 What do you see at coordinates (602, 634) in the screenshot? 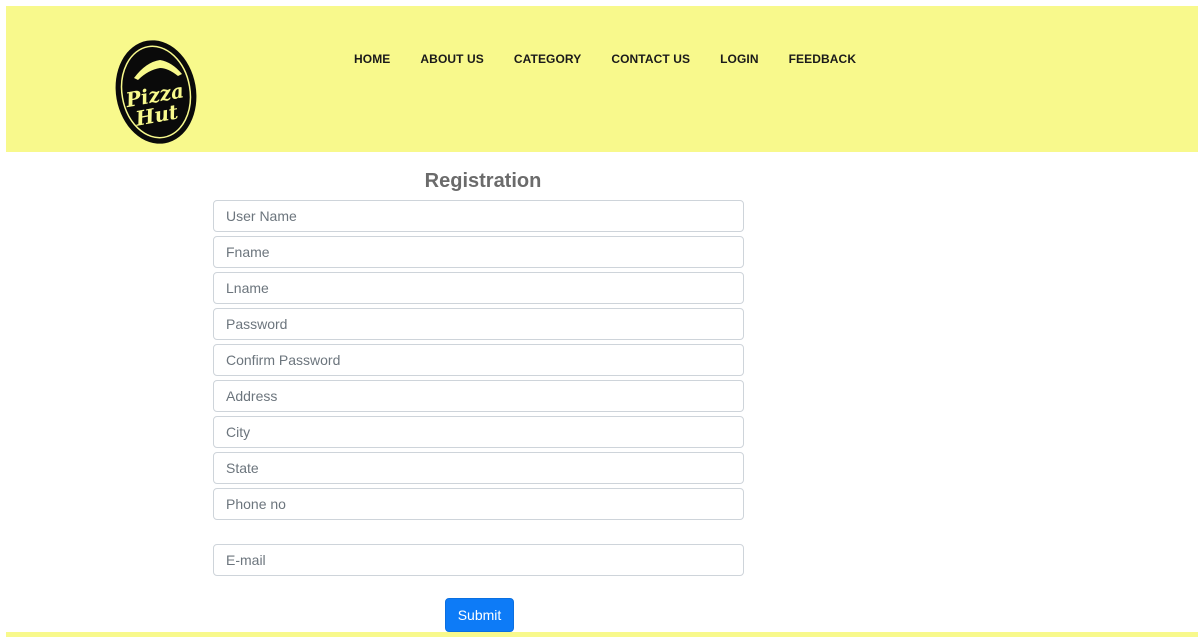
I see `footer-strip` at bounding box center [602, 634].